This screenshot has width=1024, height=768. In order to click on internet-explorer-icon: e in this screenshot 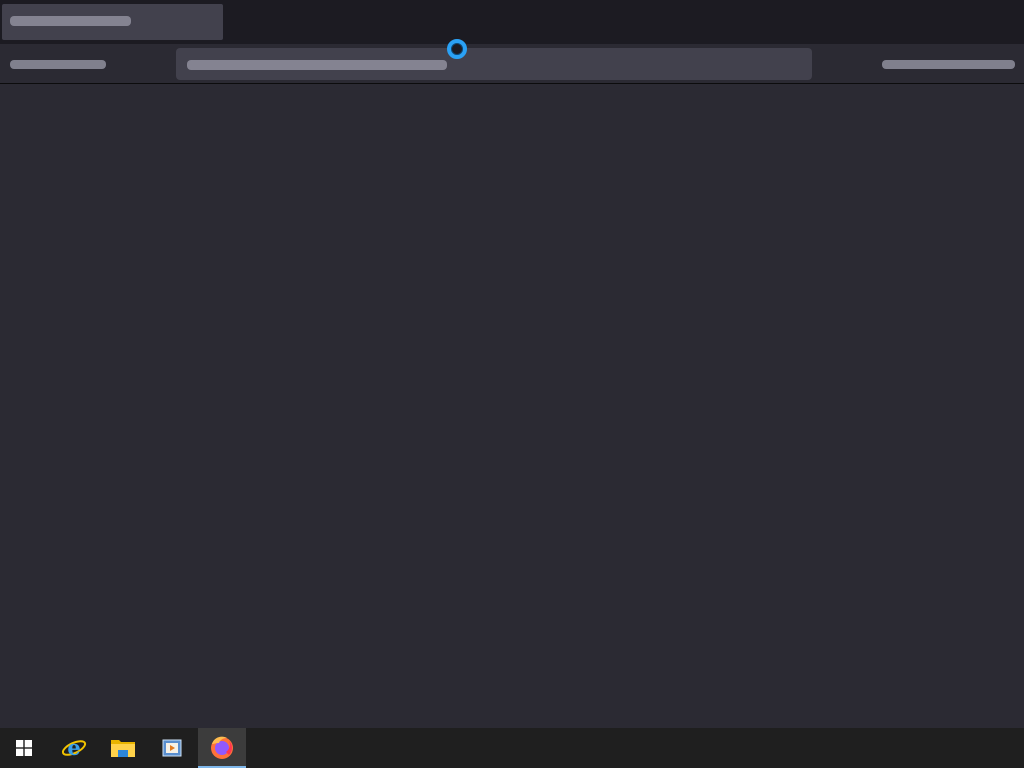, I will do `click(74, 747)`.